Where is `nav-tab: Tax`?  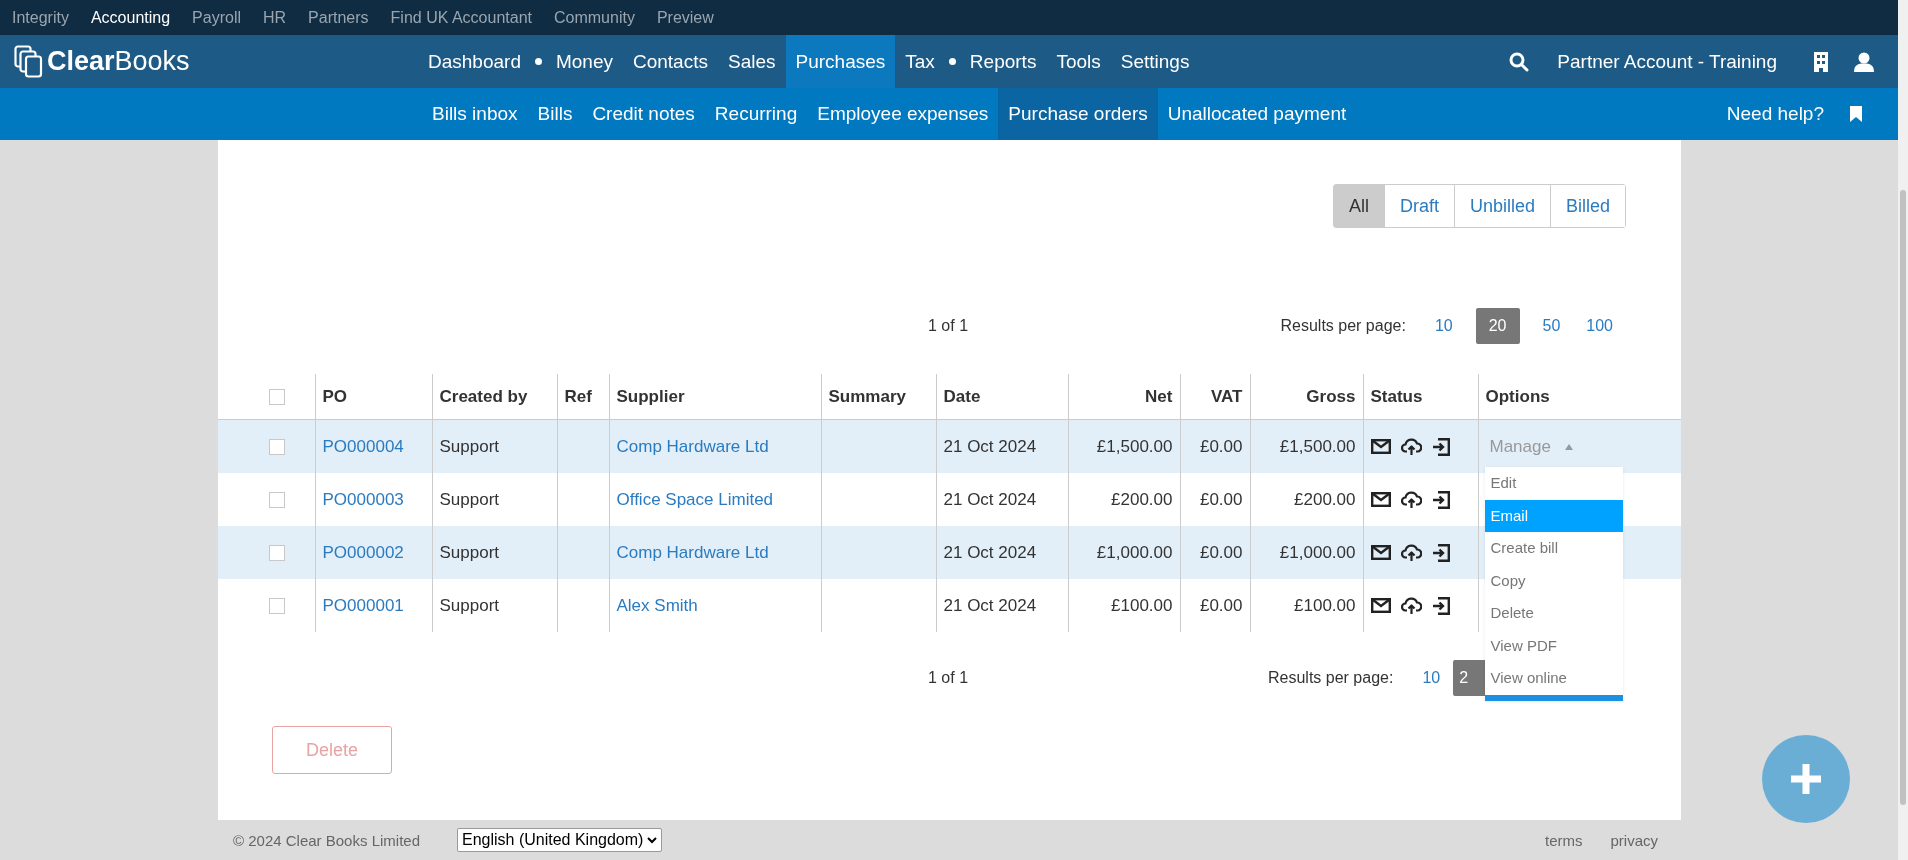 nav-tab: Tax is located at coordinates (920, 61).